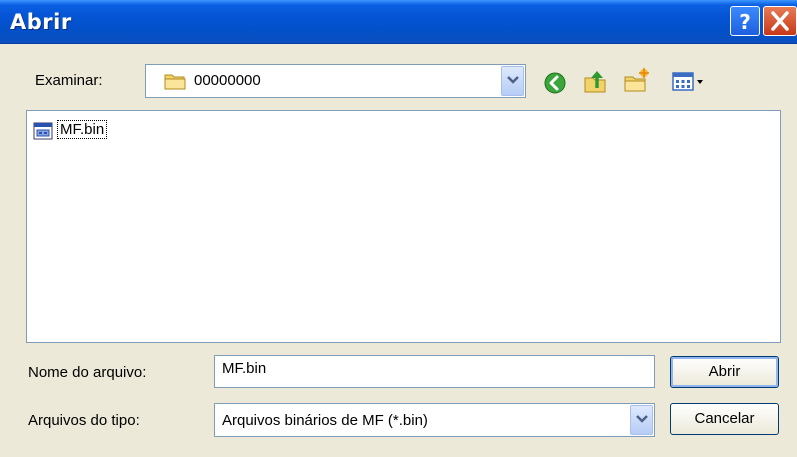 Image resolution: width=797 pixels, height=457 pixels. Describe the element at coordinates (69, 80) in the screenshot. I see `look-in-label: Examinar:` at that location.